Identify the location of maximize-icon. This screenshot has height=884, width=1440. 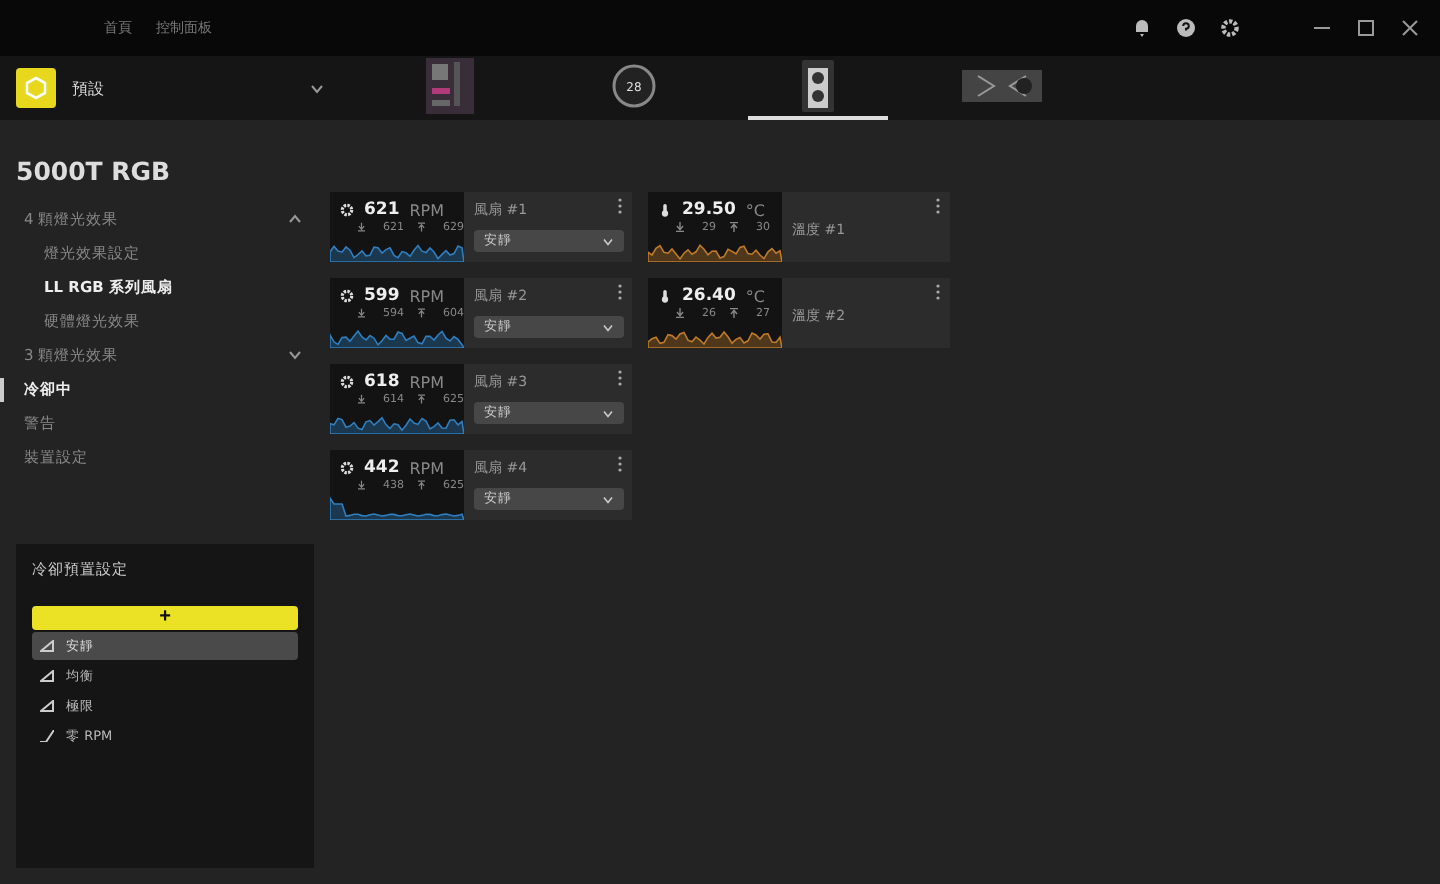
(1366, 28).